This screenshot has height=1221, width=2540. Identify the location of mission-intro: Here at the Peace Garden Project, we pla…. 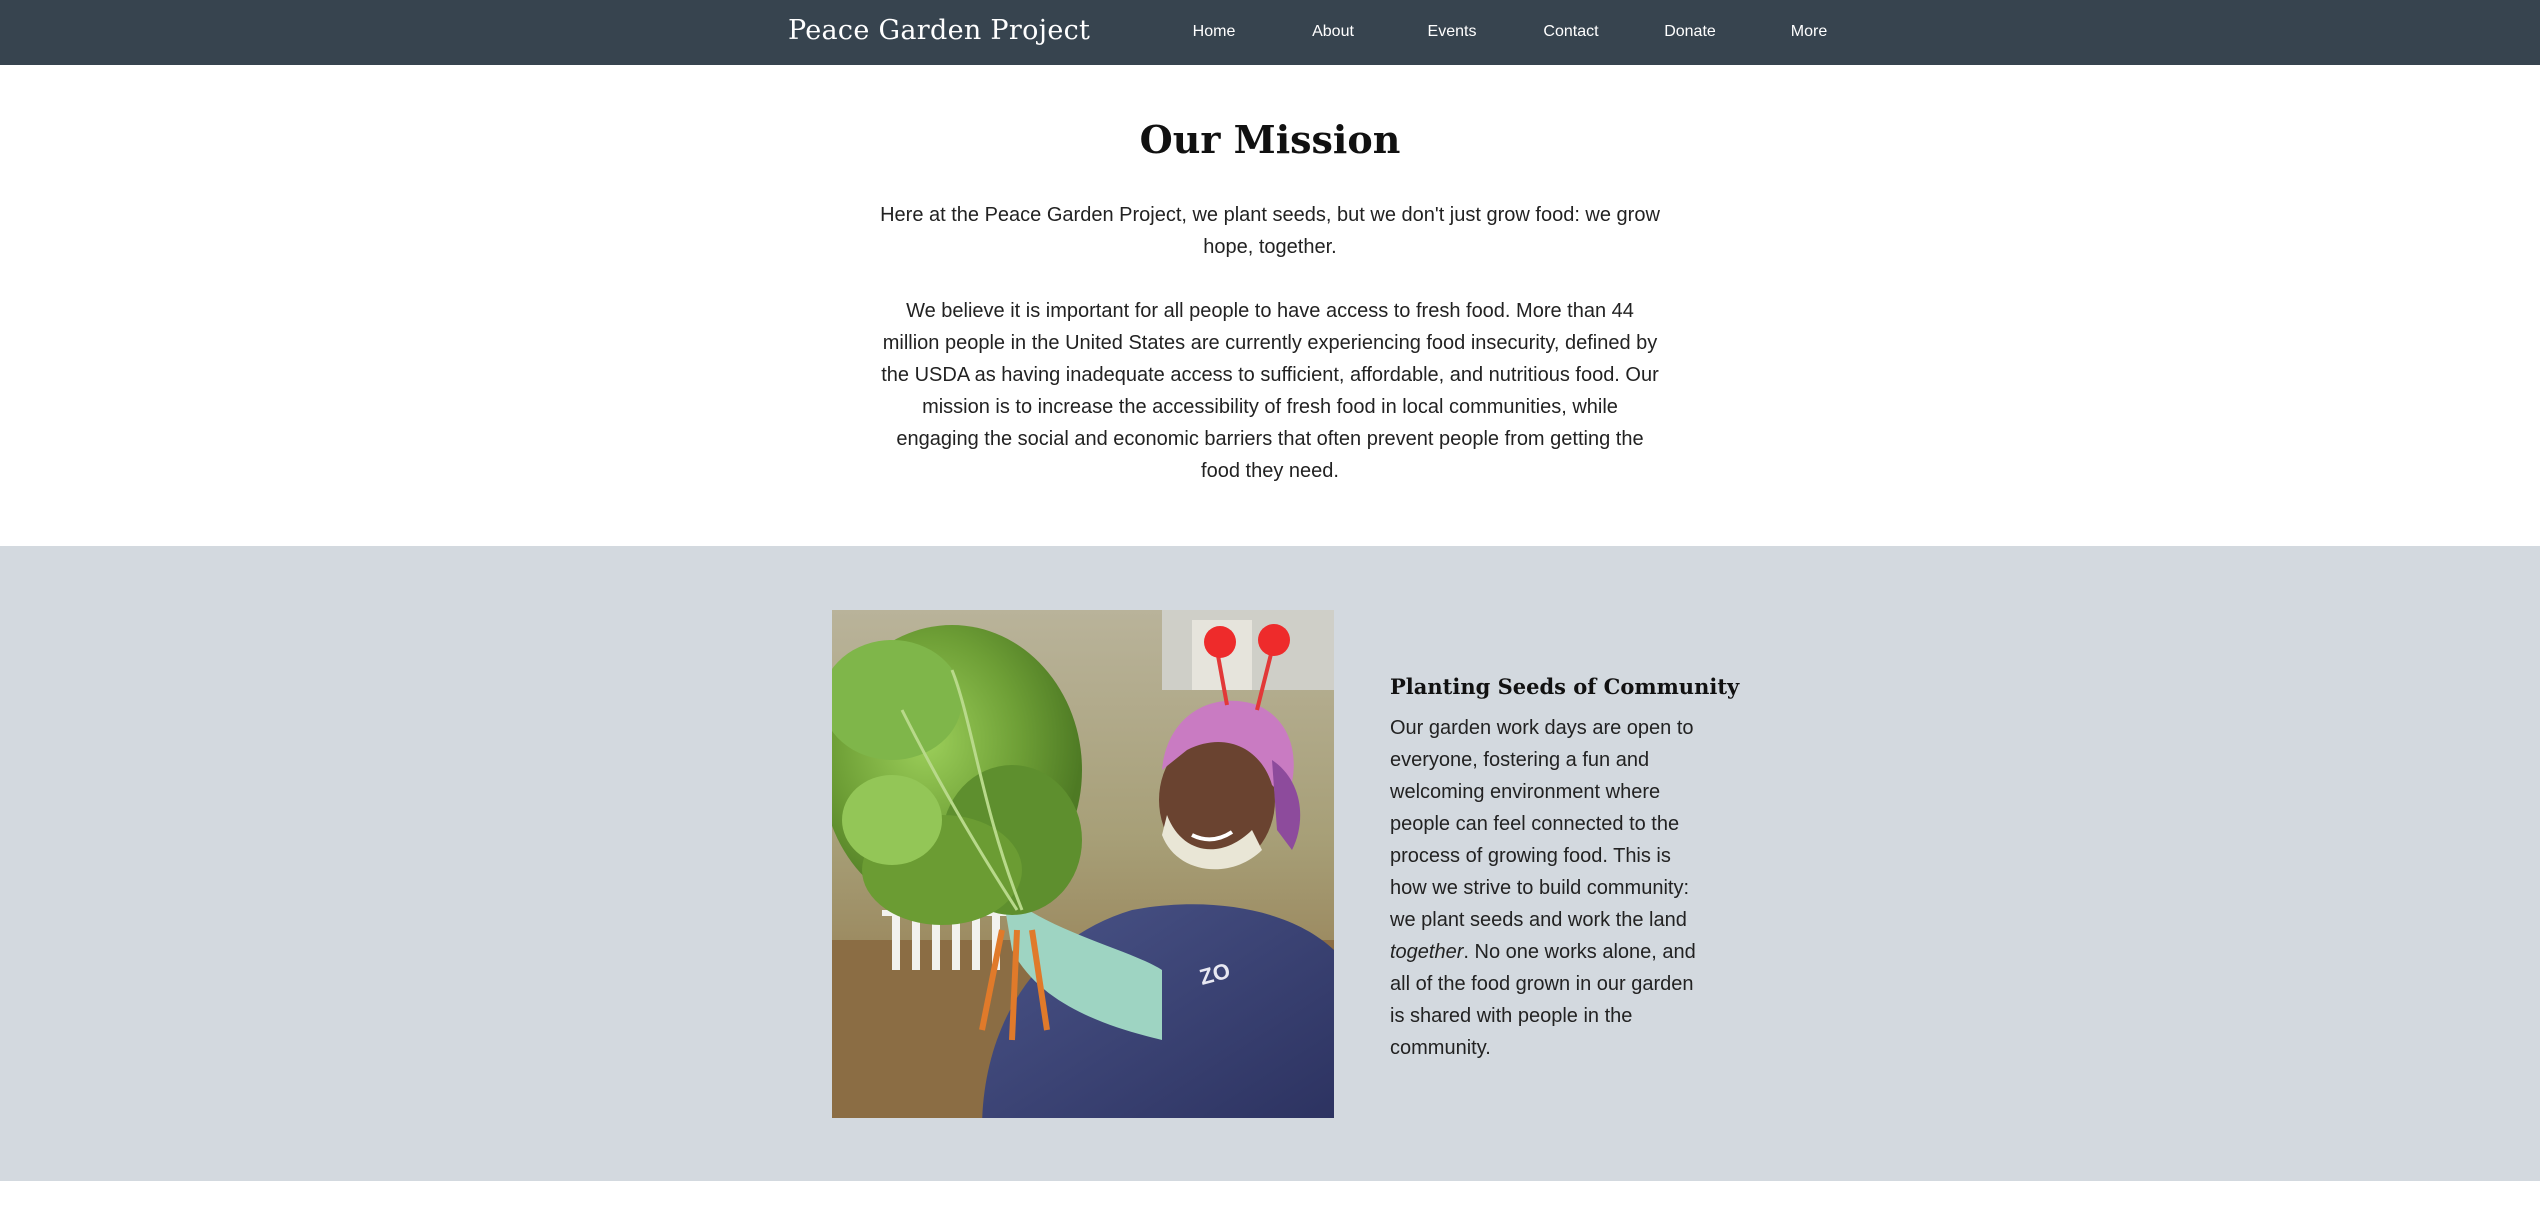
(1270, 231).